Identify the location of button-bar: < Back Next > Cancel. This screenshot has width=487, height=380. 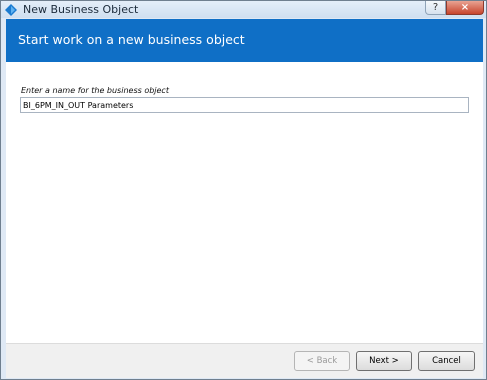
(244, 360).